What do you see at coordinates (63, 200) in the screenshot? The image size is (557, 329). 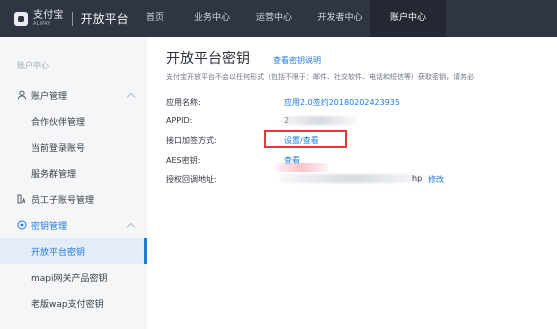 I see `sidebar-item-label: 员工子账号管理` at bounding box center [63, 200].